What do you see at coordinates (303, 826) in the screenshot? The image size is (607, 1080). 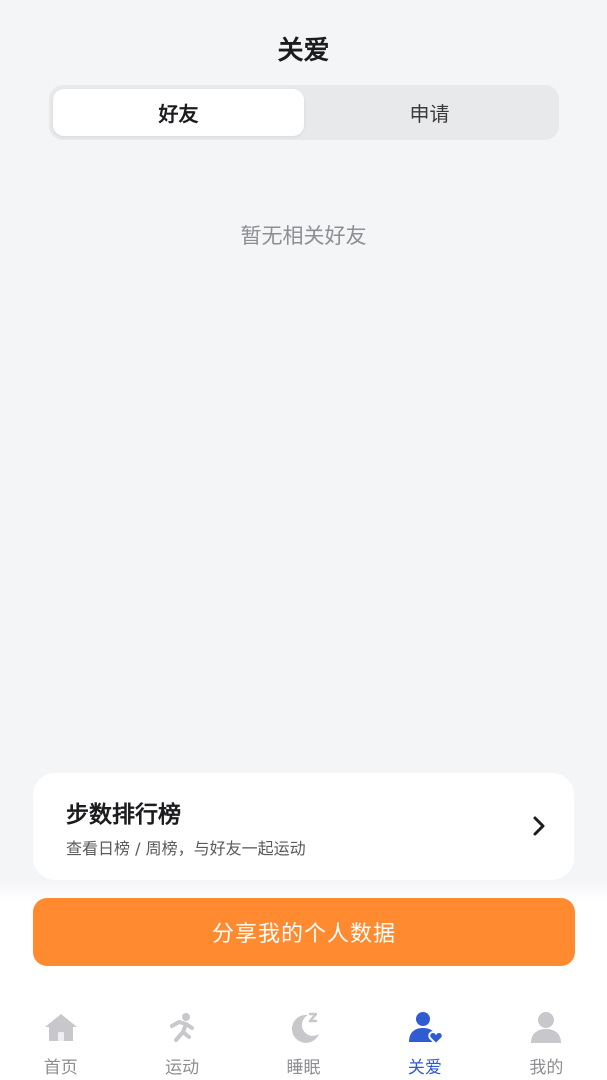 I see `step-ranking-card: 步数排行榜 查看日榜 / 周榜，与好友一起运动` at bounding box center [303, 826].